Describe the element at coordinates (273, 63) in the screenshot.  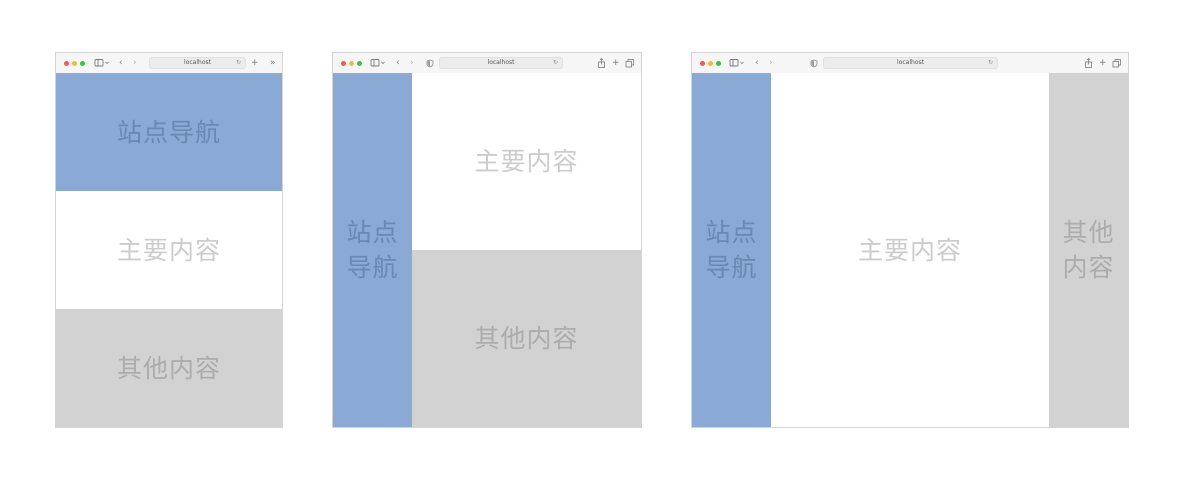
I see `more-icon: »` at that location.